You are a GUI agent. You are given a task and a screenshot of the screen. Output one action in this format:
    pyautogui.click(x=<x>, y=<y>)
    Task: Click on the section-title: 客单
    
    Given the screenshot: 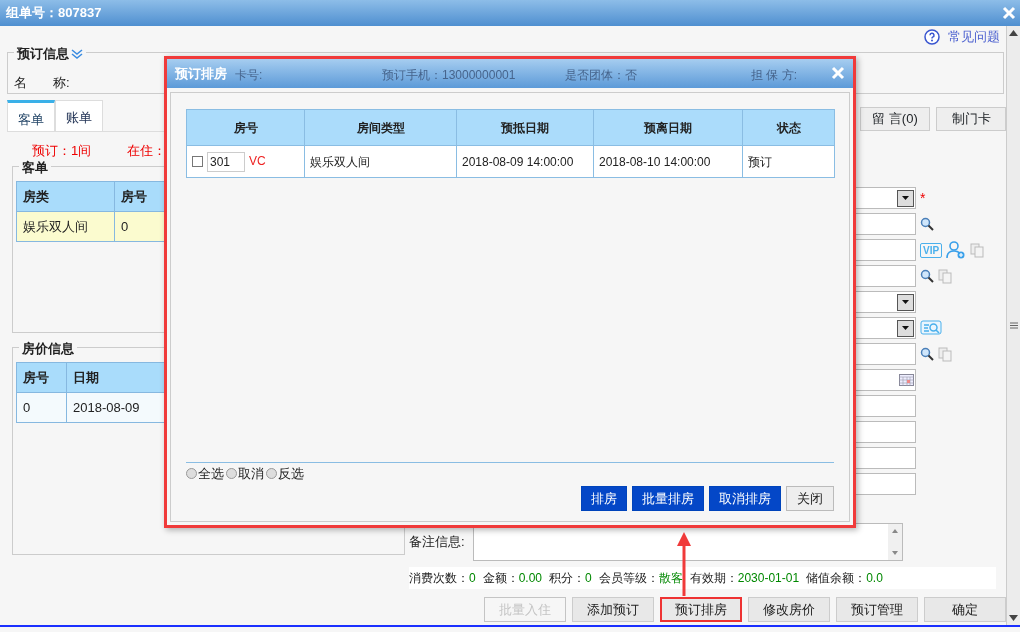 What is the action you would take?
    pyautogui.click(x=35, y=168)
    